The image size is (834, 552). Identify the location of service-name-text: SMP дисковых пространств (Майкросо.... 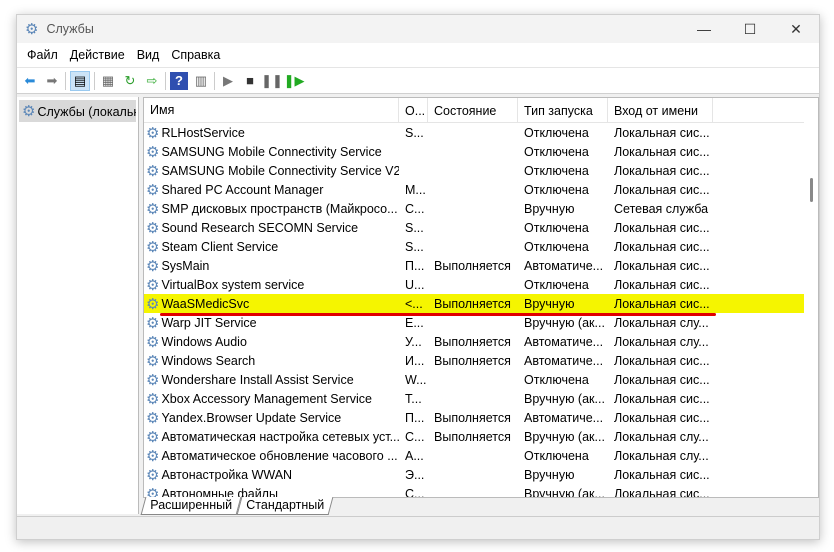
(279, 208).